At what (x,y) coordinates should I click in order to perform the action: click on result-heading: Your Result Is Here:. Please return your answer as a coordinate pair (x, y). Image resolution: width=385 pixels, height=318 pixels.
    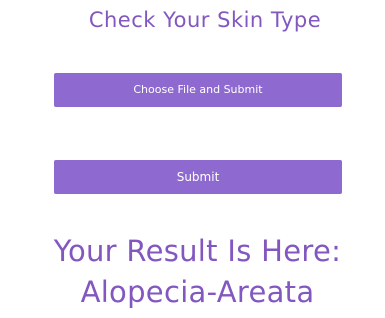
    Looking at the image, I should click on (197, 251).